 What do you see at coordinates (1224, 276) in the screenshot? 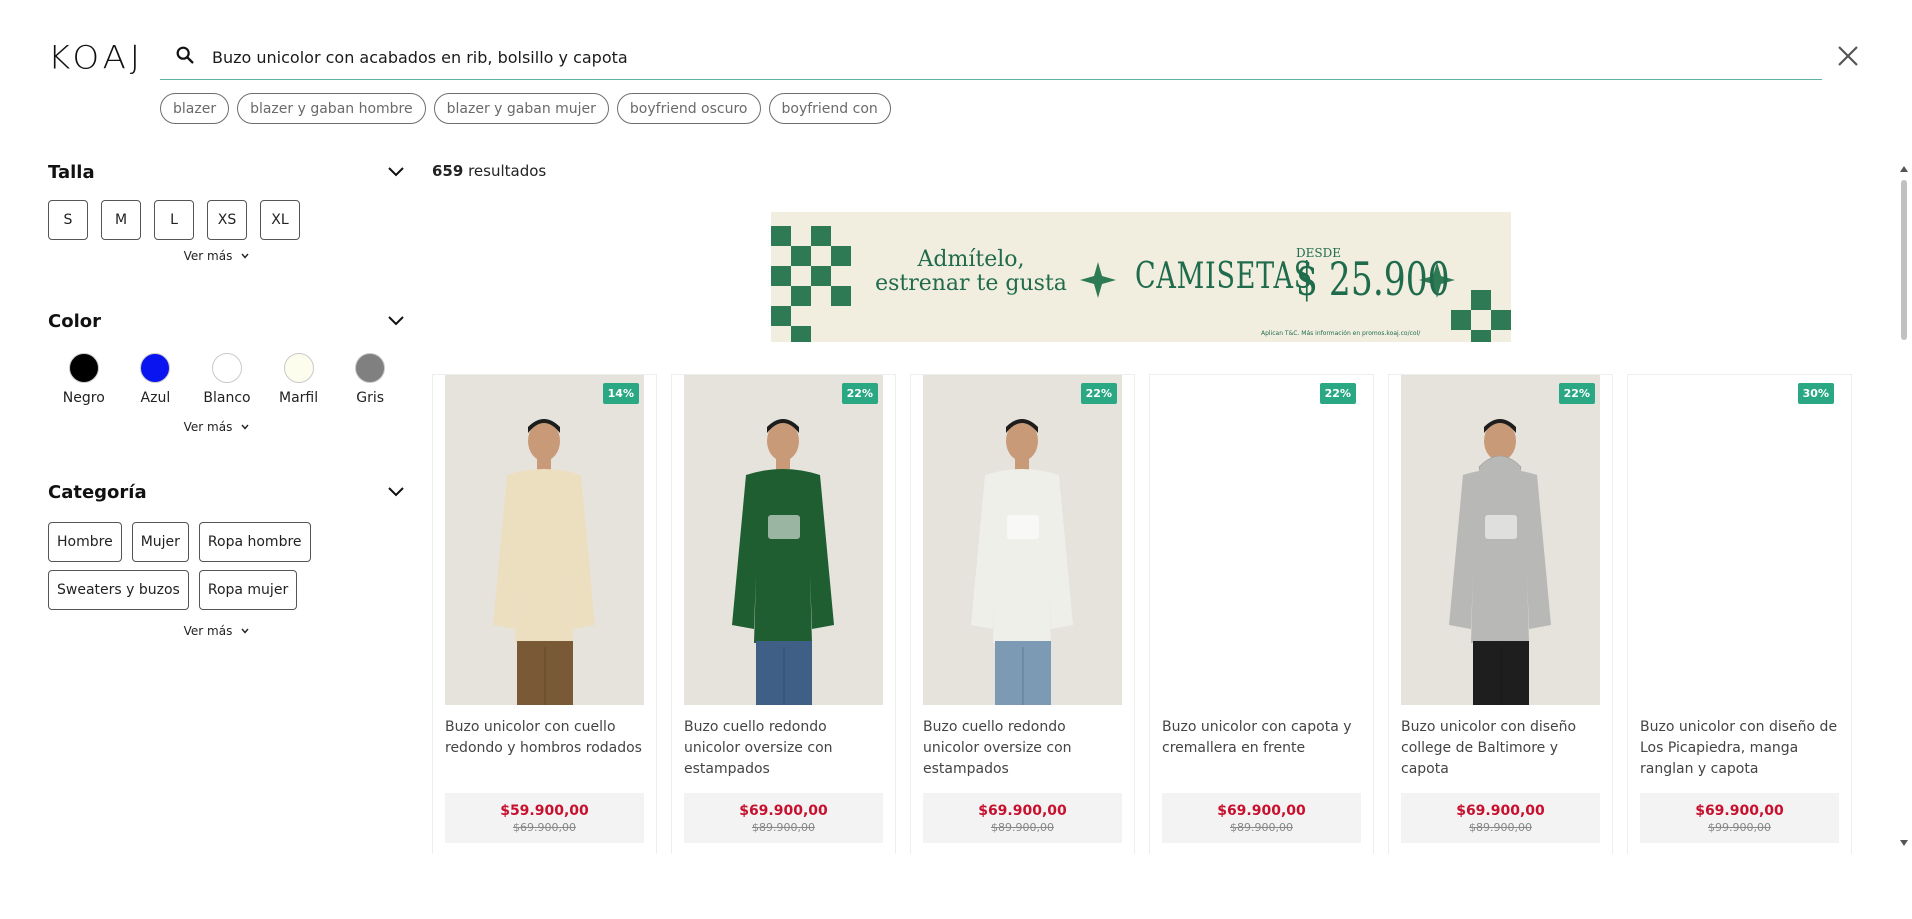
I see `banner-product: CAMISETAS` at bounding box center [1224, 276].